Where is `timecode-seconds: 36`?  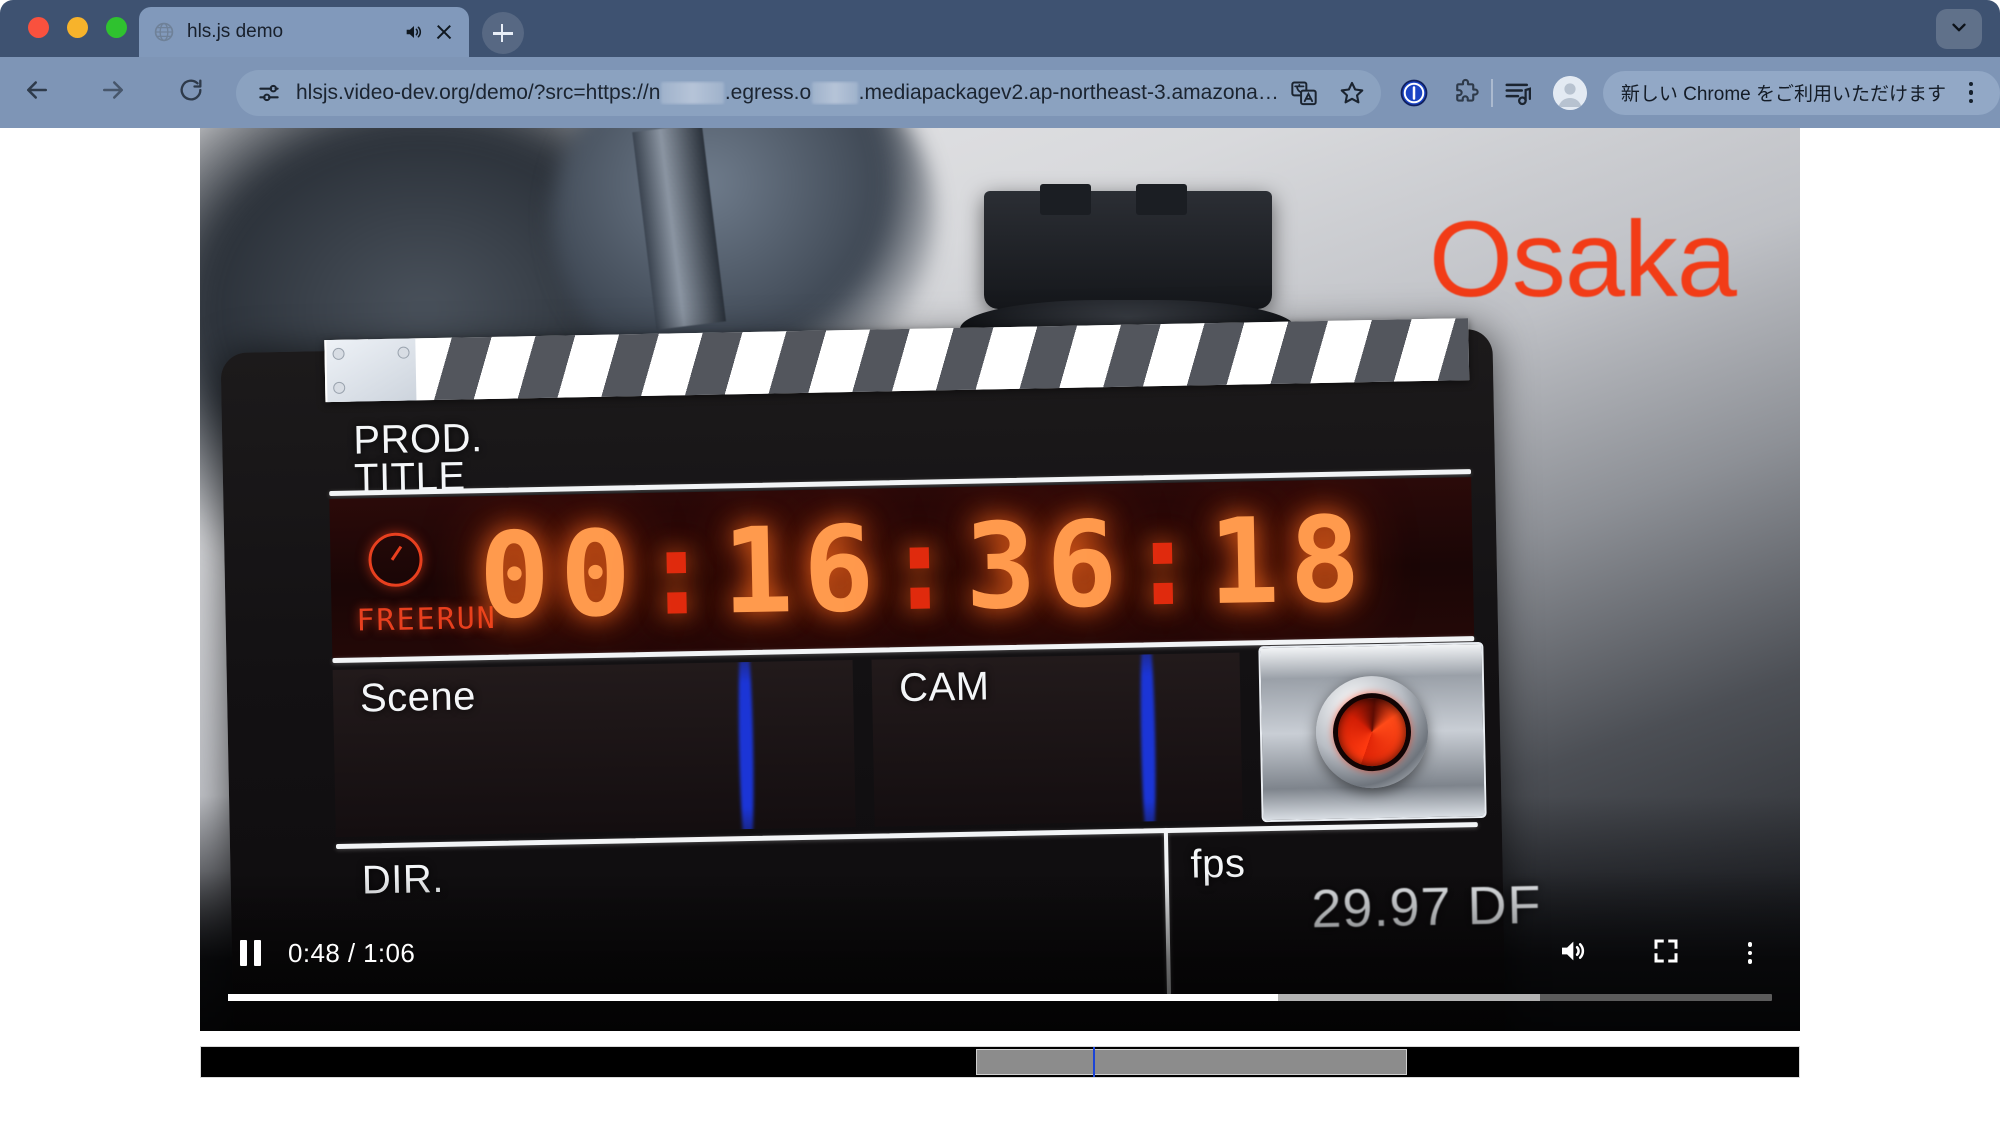 timecode-seconds: 36 is located at coordinates (1046, 565).